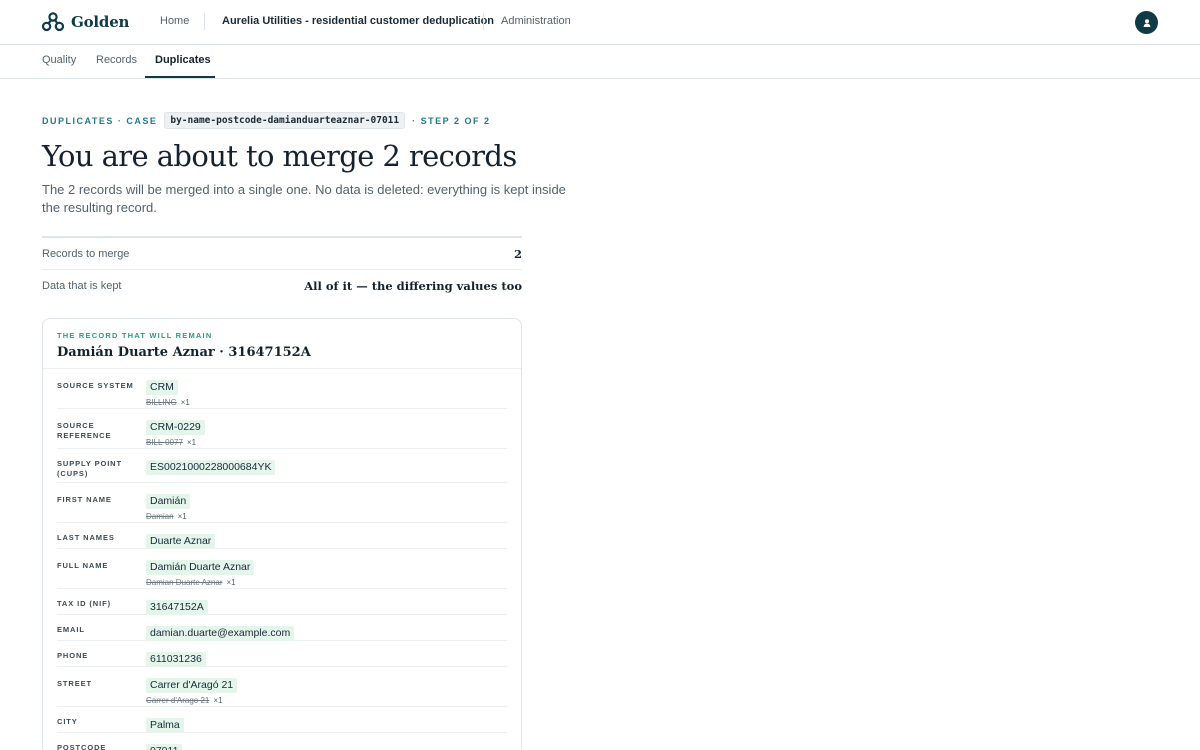  Describe the element at coordinates (282, 254) in the screenshot. I see `summary-row: Records to merge 2` at that location.